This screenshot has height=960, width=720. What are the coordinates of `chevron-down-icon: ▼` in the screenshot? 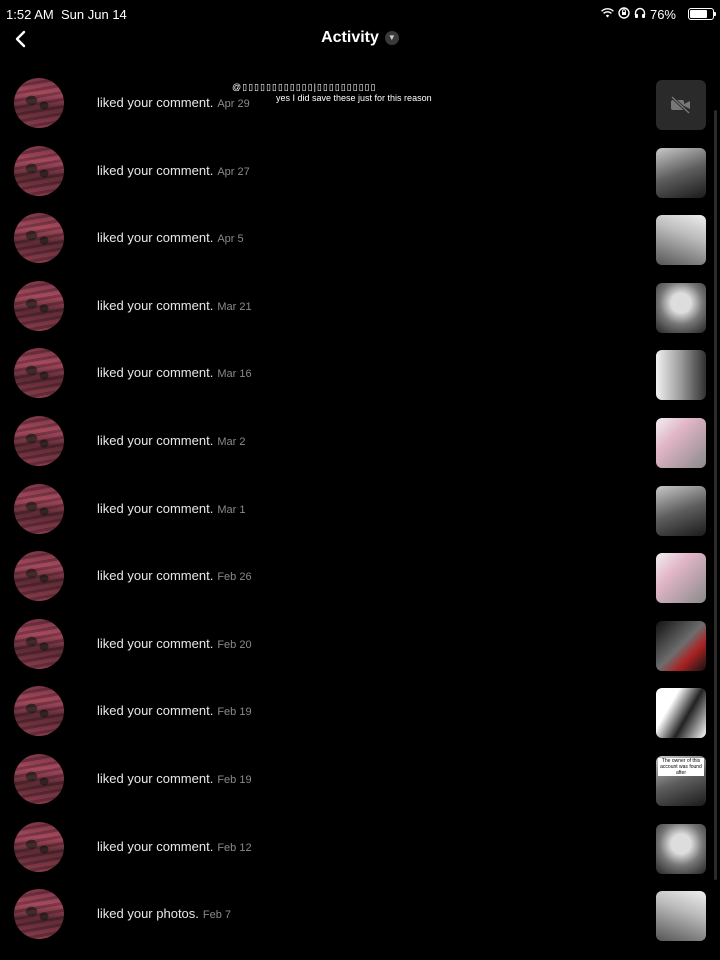 It's located at (391, 38).